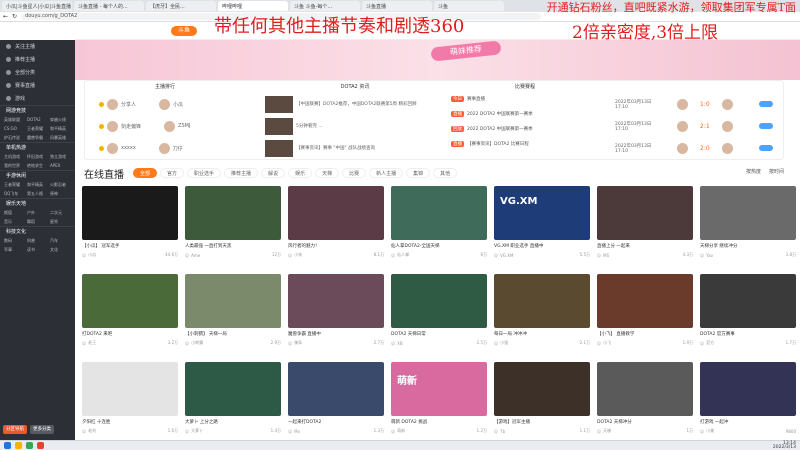 This screenshot has width=800, height=450. What do you see at coordinates (37, 59) in the screenshot?
I see `sidebar-item: 推荐主播` at bounding box center [37, 59].